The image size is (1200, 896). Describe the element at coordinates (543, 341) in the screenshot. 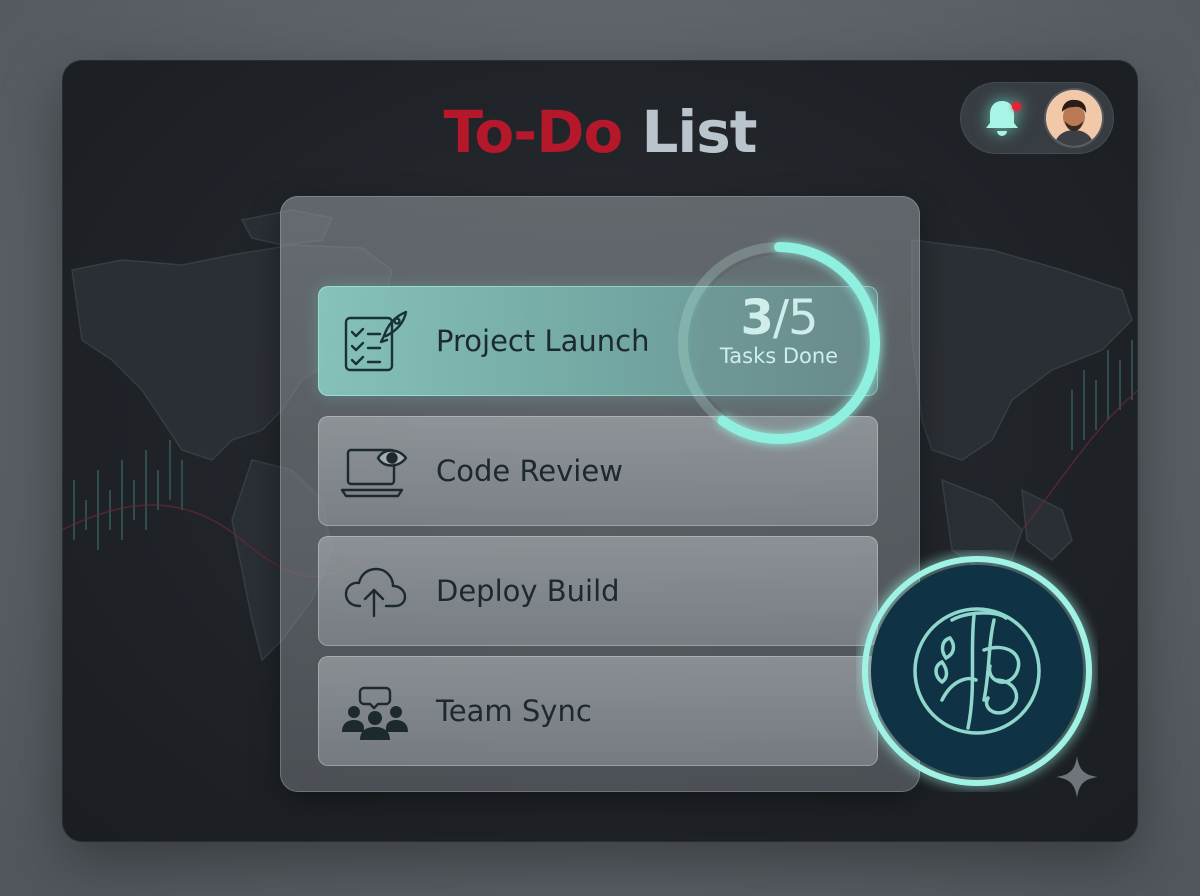

I see `task-label: Project Launch` at that location.